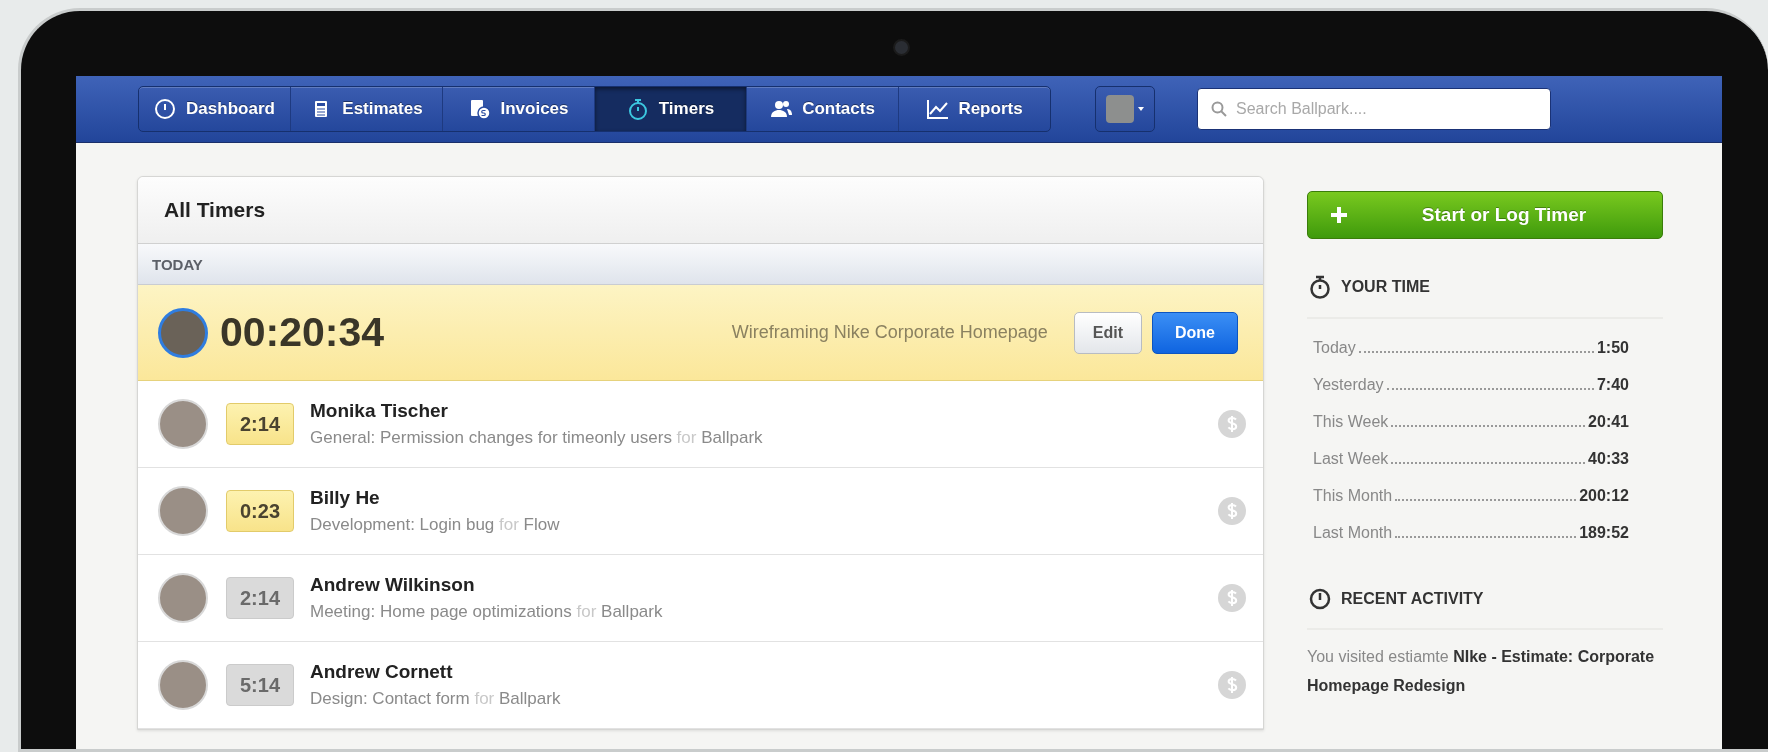  Describe the element at coordinates (889, 332) in the screenshot. I see `task-label: Wireframing Nike Corporate Homepage` at that location.